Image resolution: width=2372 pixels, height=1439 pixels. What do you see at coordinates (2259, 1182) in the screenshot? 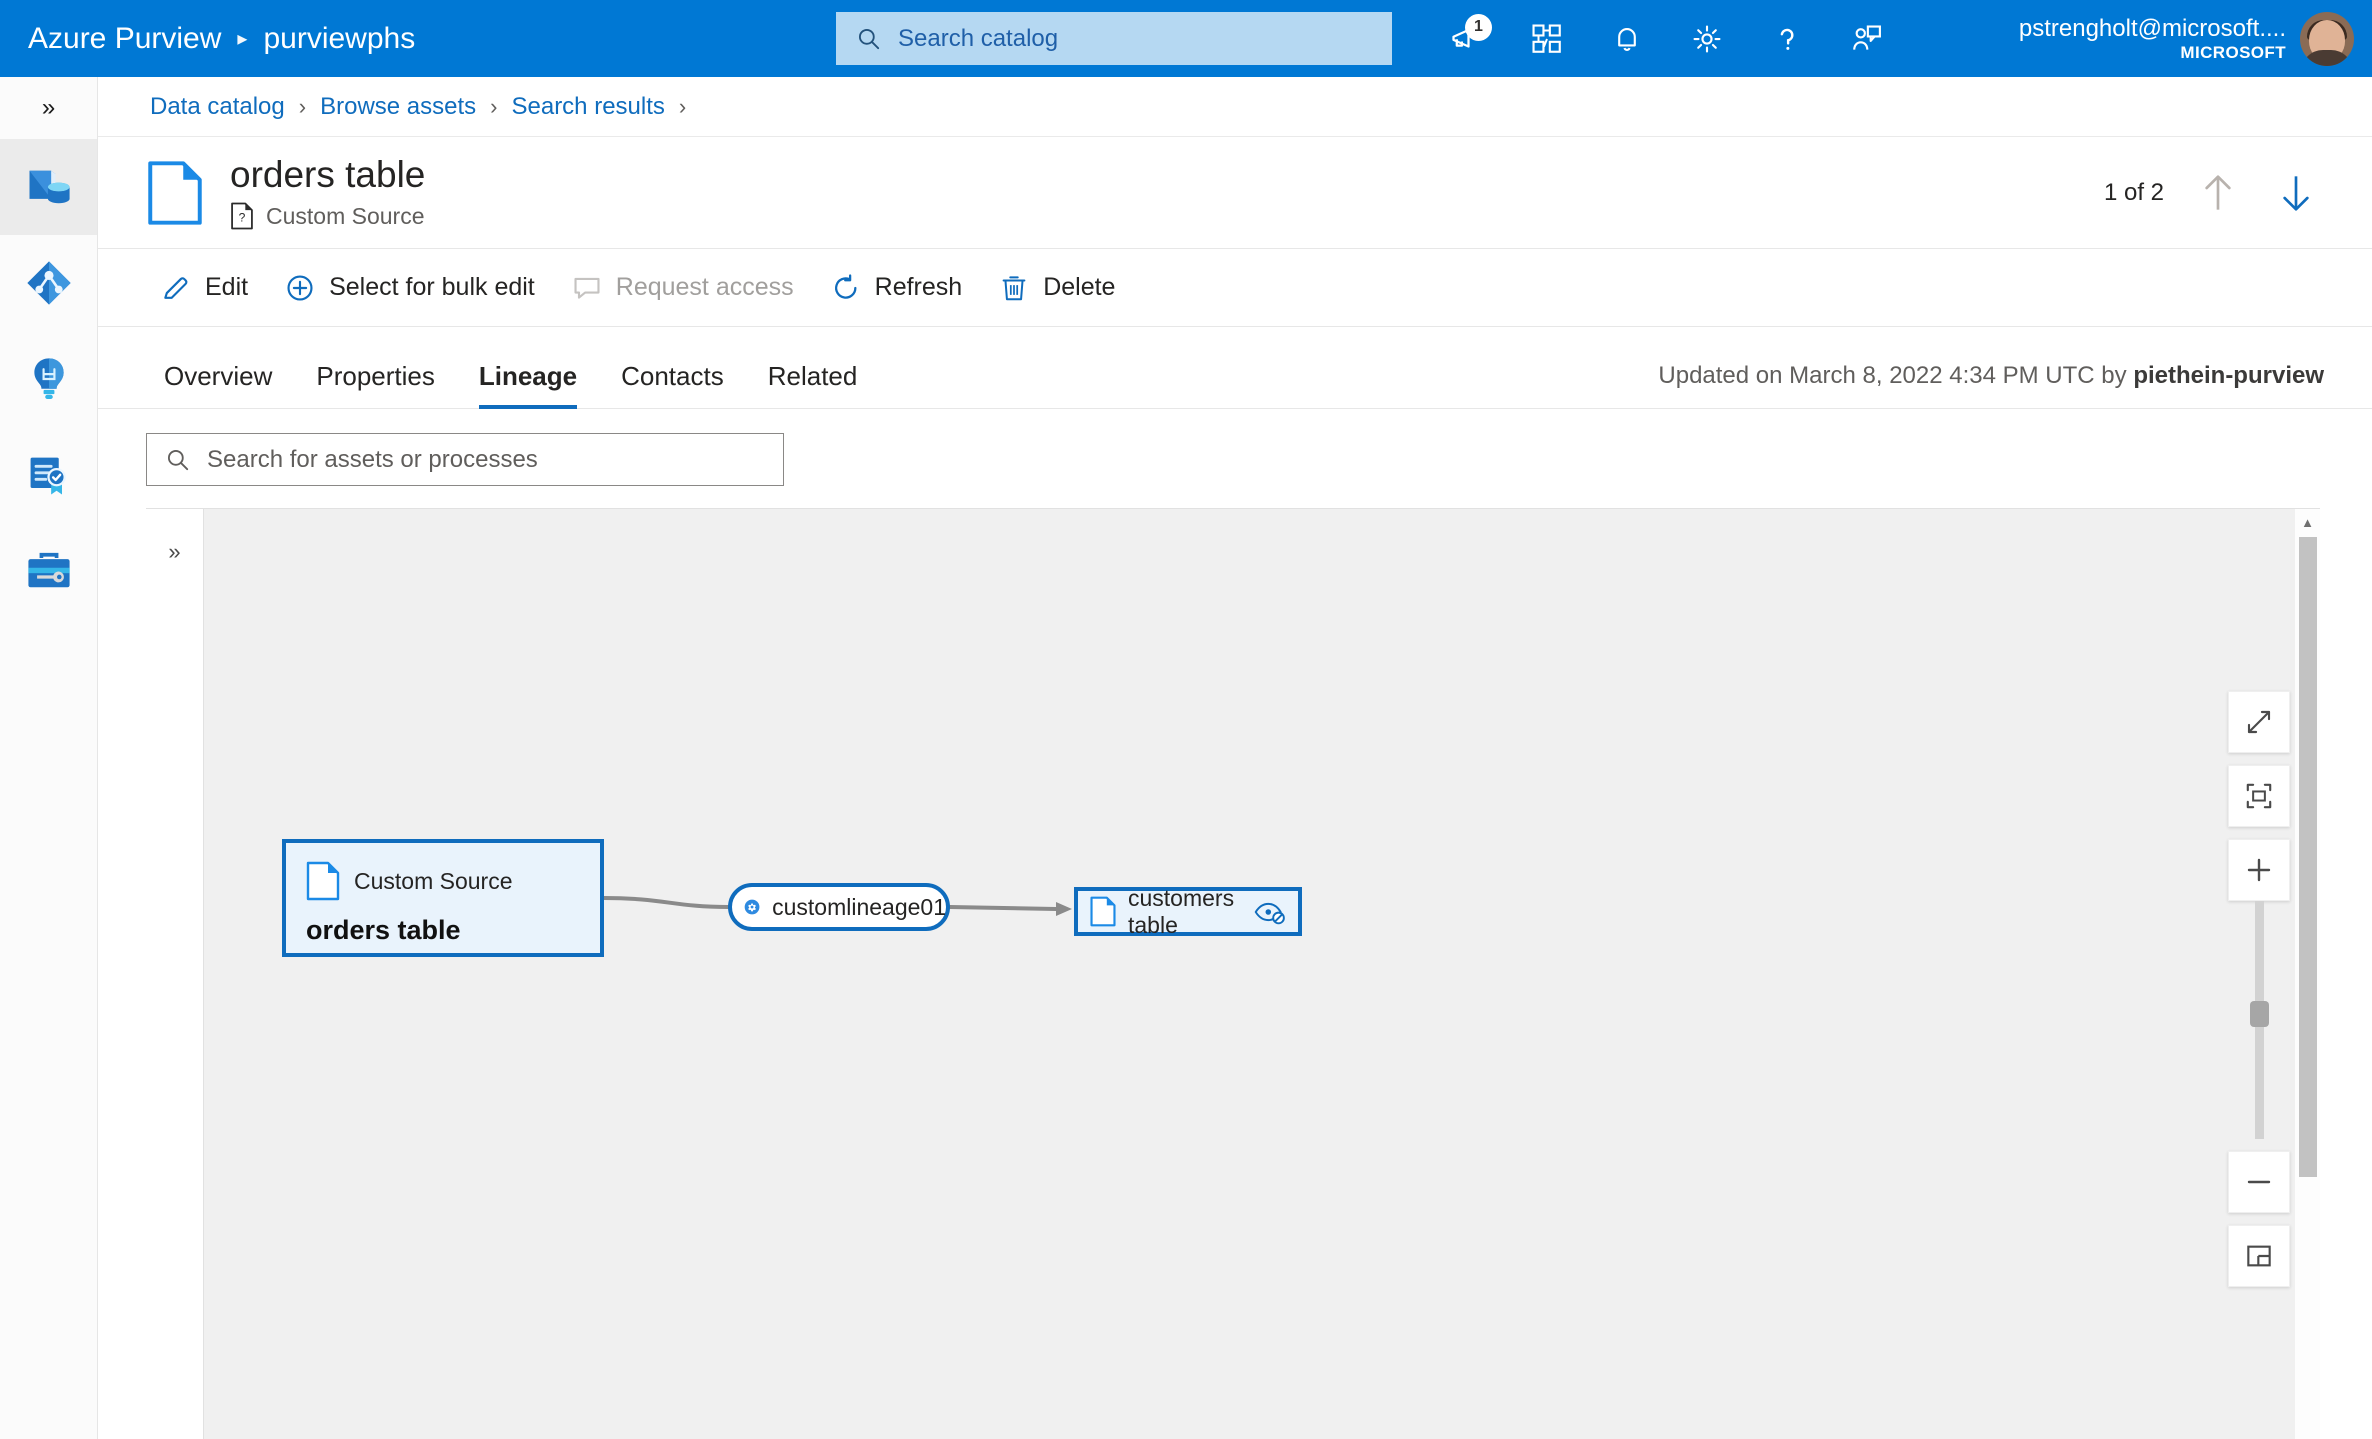
I see `zoom-out-button` at bounding box center [2259, 1182].